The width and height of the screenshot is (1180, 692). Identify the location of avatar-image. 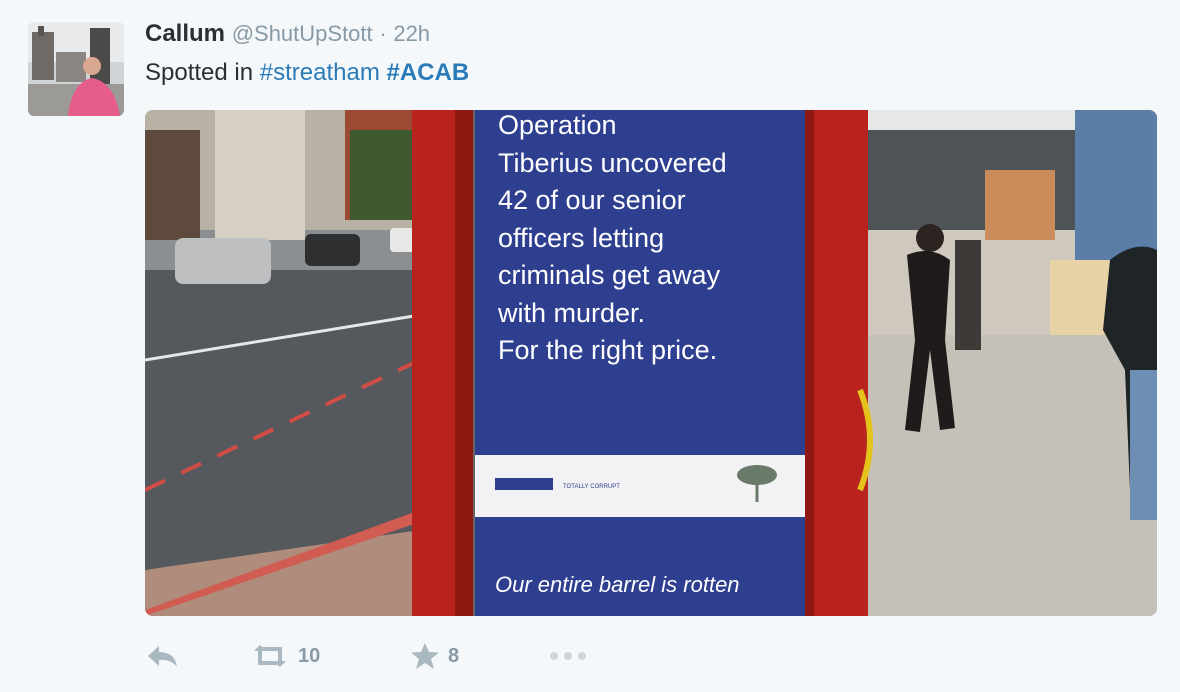
(76, 69).